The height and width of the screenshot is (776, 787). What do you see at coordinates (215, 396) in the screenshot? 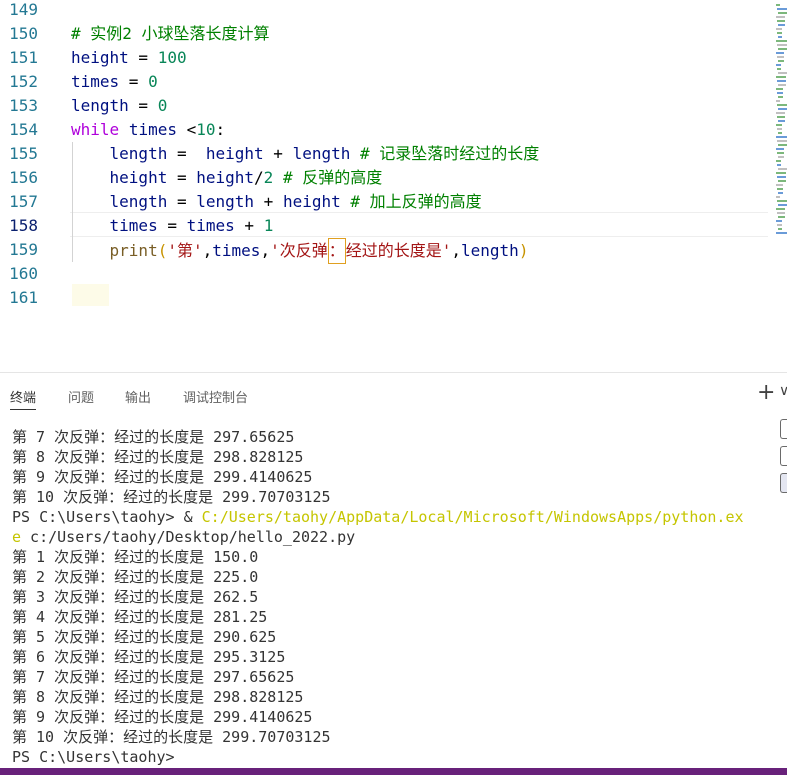
I see `tab-debug-console: 调试控制台` at bounding box center [215, 396].